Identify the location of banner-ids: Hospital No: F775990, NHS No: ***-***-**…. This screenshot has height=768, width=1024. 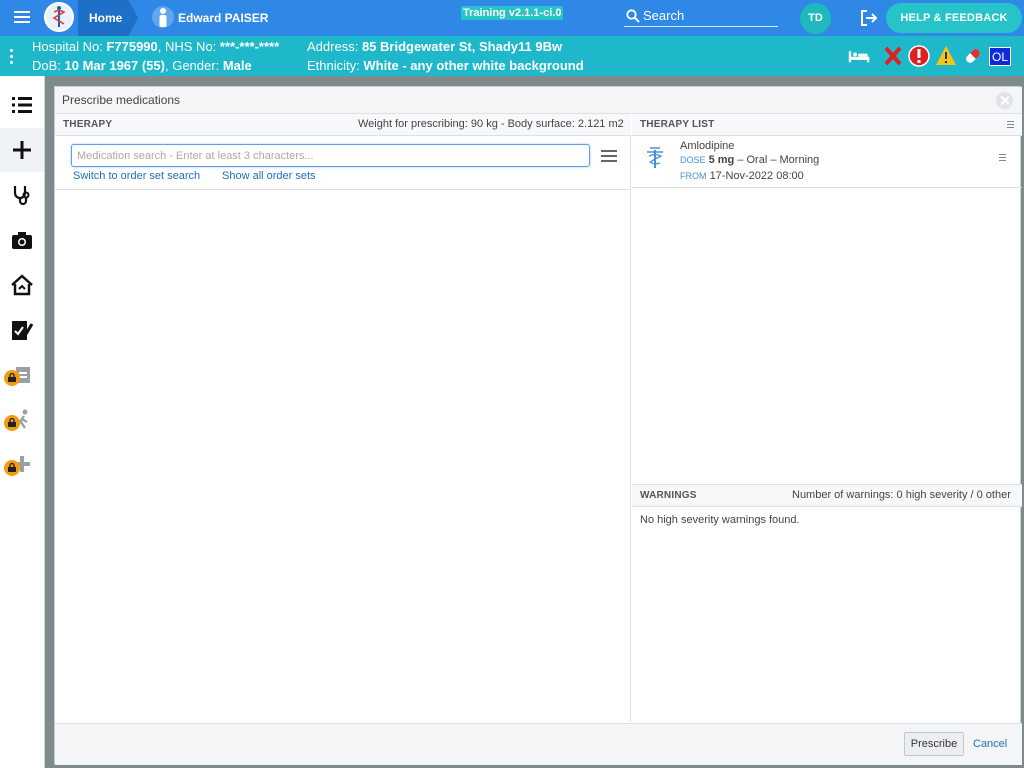
(156, 46).